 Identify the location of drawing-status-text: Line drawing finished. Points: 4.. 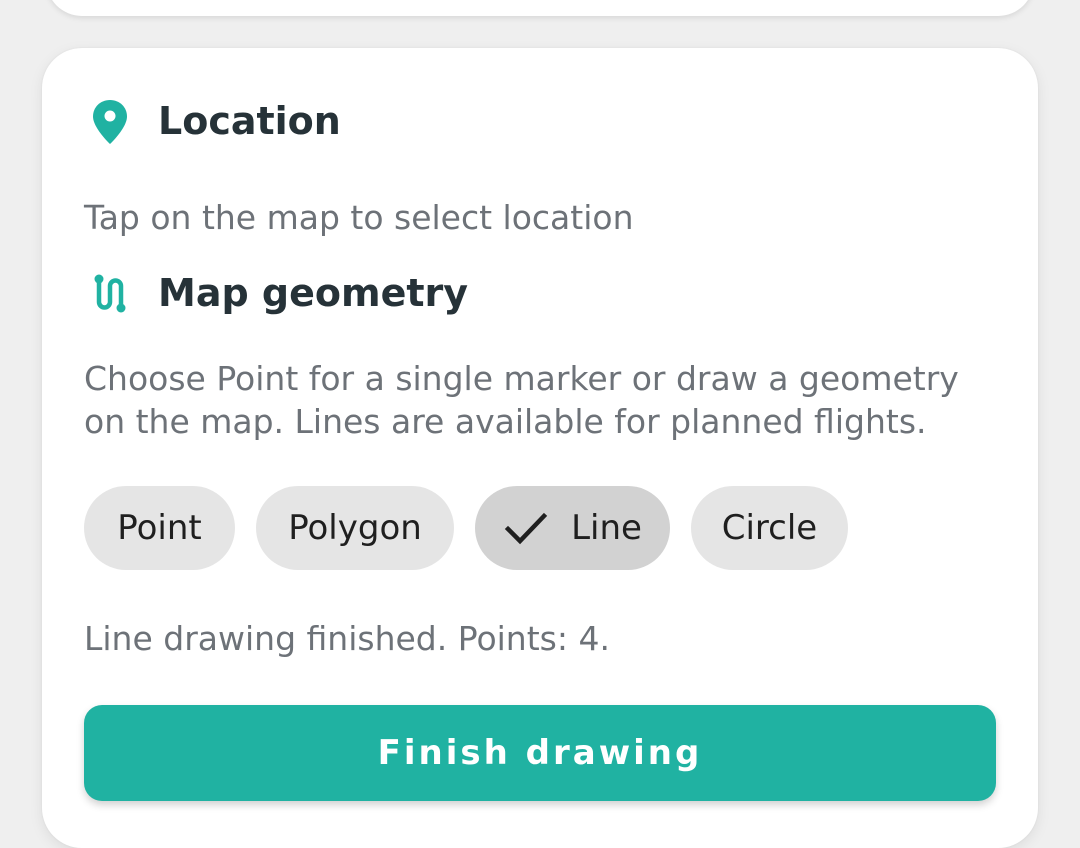
(347, 638).